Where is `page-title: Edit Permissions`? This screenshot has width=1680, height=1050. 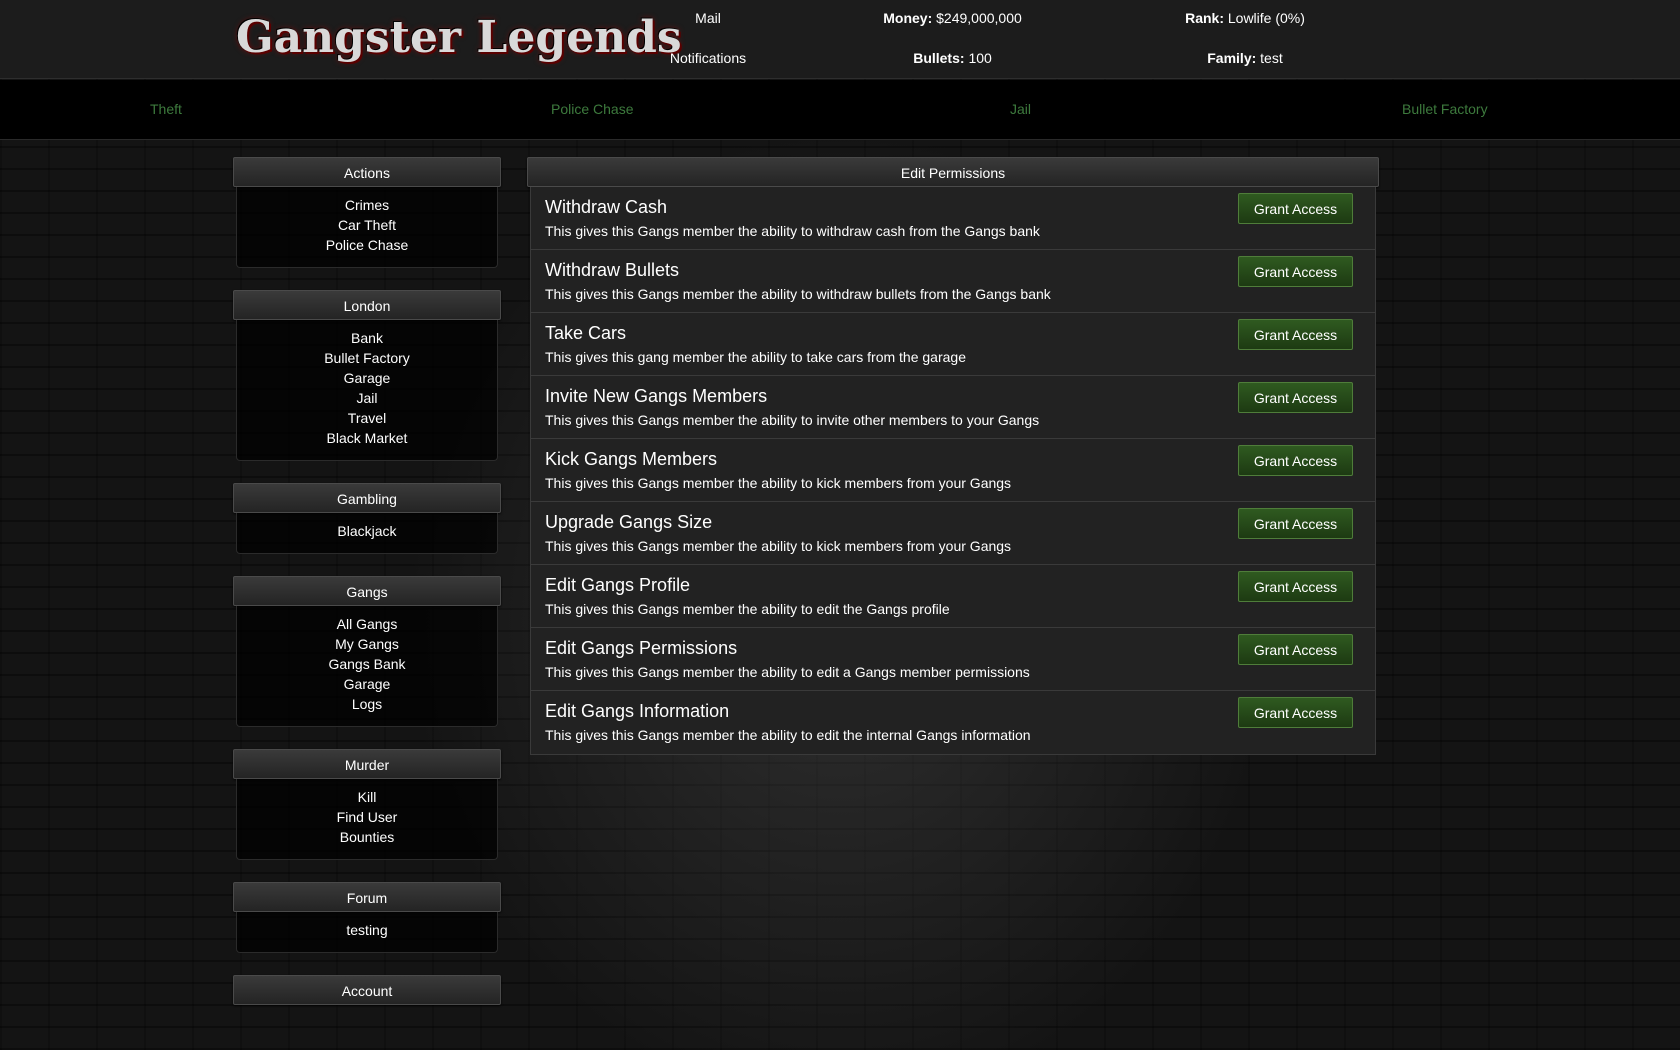 page-title: Edit Permissions is located at coordinates (953, 172).